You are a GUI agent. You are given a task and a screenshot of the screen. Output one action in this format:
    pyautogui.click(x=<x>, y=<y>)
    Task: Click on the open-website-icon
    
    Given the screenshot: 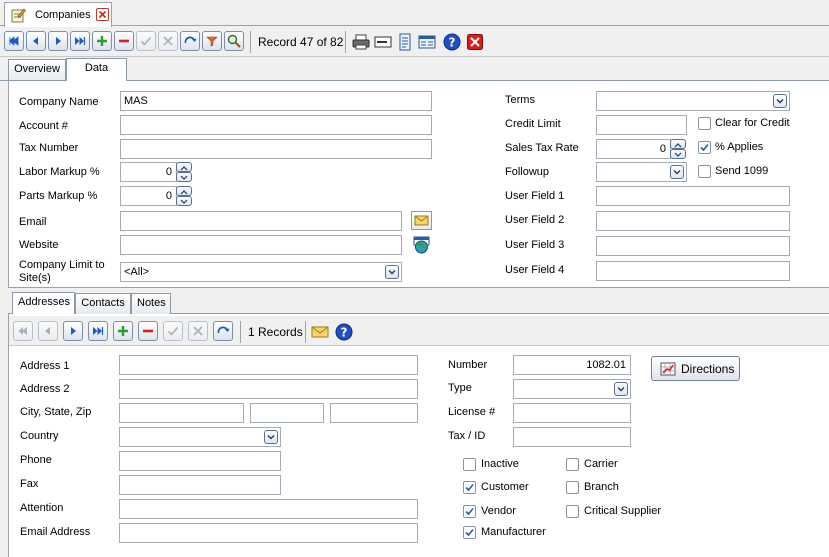 What is the action you would take?
    pyautogui.click(x=421, y=245)
    